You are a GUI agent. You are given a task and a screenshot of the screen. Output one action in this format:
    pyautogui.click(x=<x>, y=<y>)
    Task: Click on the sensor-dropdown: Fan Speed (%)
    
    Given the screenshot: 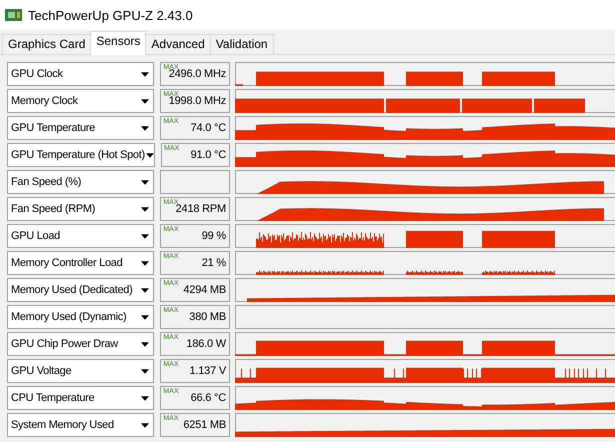 What is the action you would take?
    pyautogui.click(x=80, y=182)
    